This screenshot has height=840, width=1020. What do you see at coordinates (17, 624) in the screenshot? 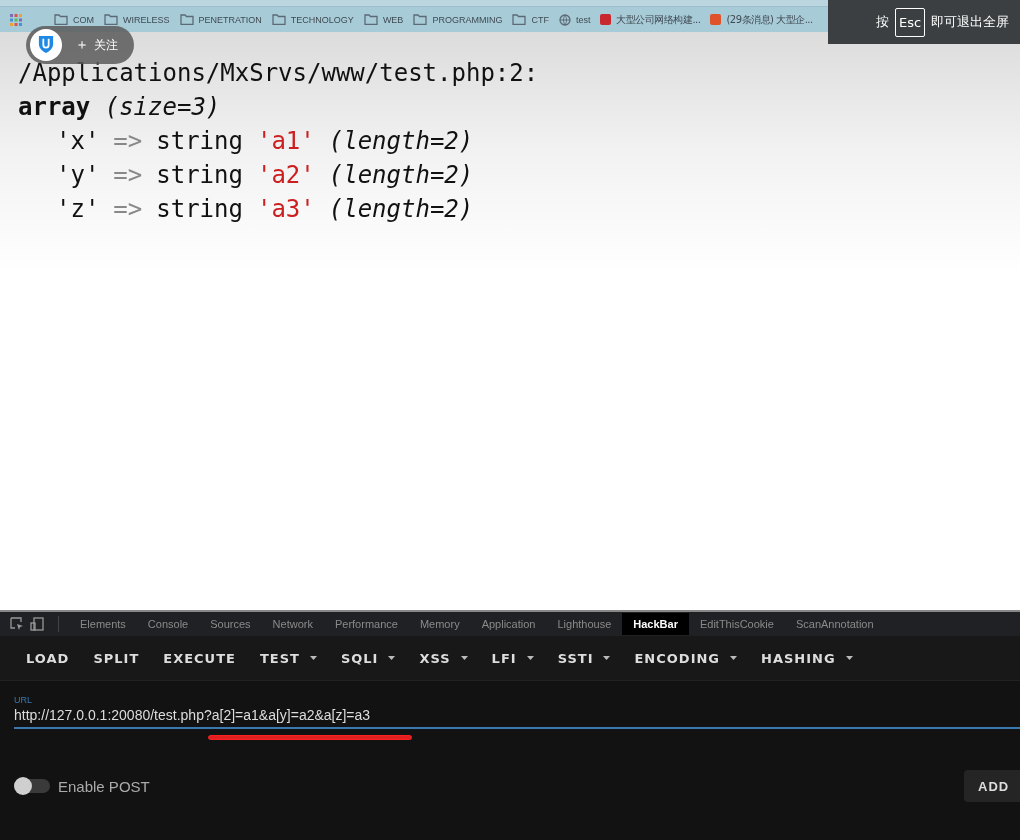
I see `inspect-icon` at bounding box center [17, 624].